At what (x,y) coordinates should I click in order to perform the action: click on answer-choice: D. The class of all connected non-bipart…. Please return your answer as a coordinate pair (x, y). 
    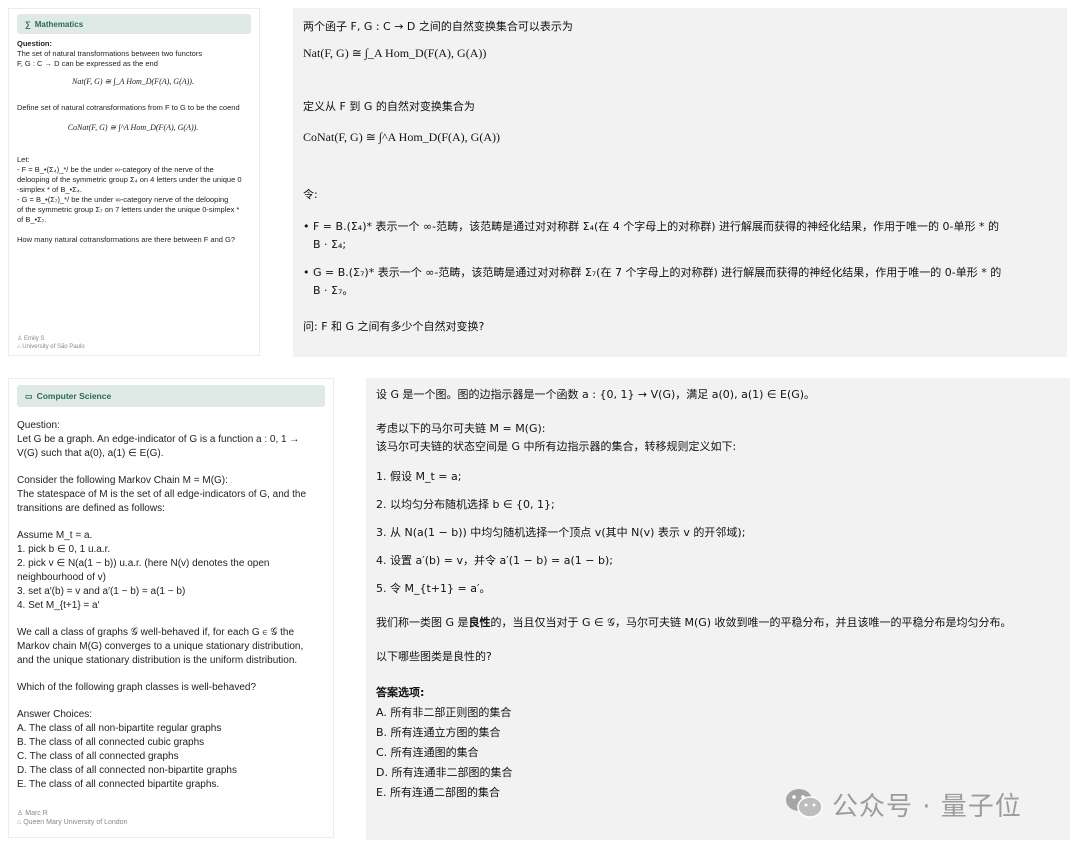
    Looking at the image, I should click on (127, 770).